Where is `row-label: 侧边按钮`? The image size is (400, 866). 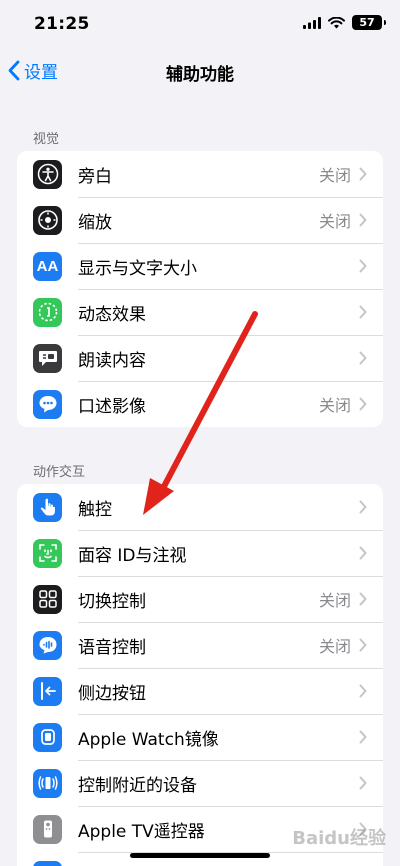 row-label: 侧边按钮 is located at coordinates (112, 693).